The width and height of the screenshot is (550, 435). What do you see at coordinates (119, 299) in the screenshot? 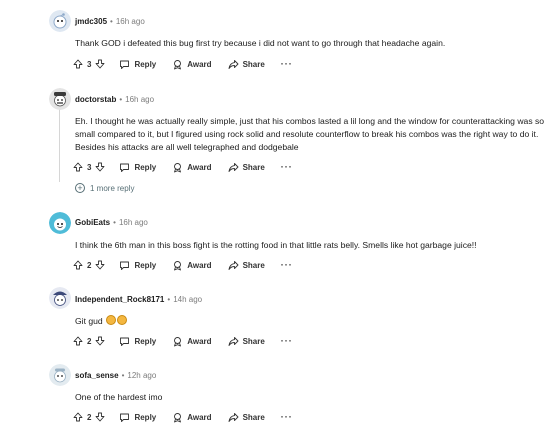
I see `author-name: Independent_Rock8171` at bounding box center [119, 299].